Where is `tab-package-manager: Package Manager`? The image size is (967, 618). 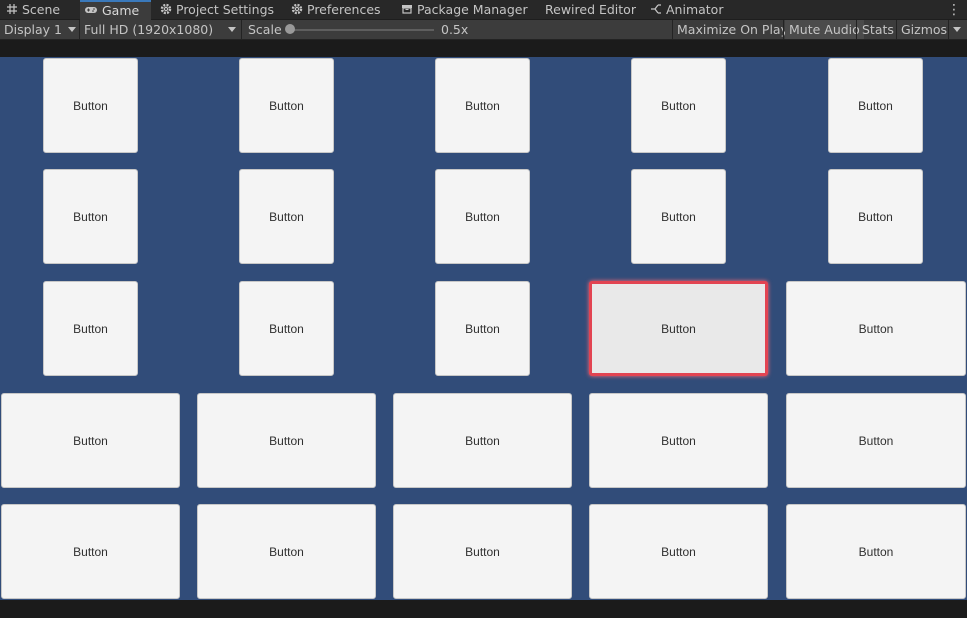
tab-package-manager: Package Manager is located at coordinates (464, 10).